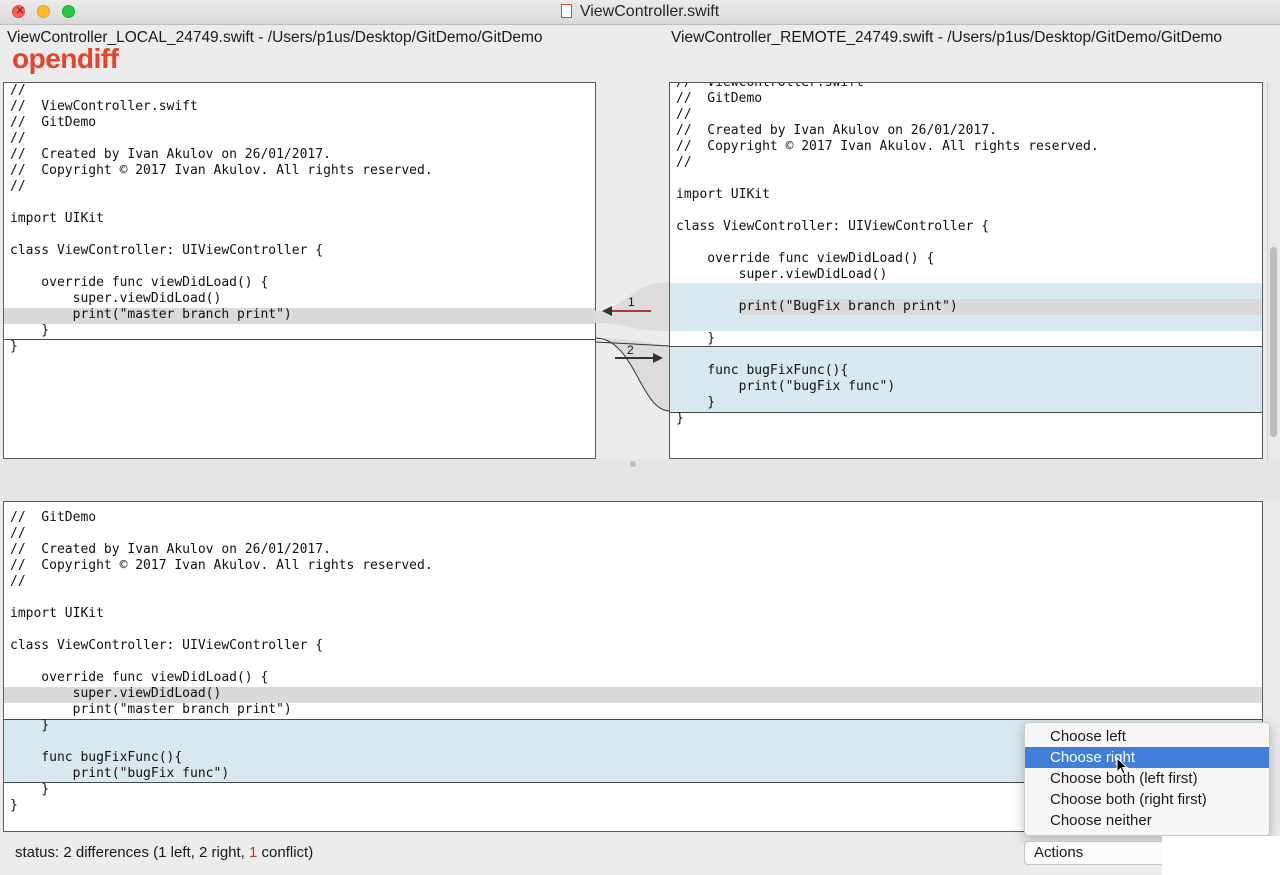 The width and height of the screenshot is (1280, 875). I want to click on actions-dropdown: Actions, so click(1094, 853).